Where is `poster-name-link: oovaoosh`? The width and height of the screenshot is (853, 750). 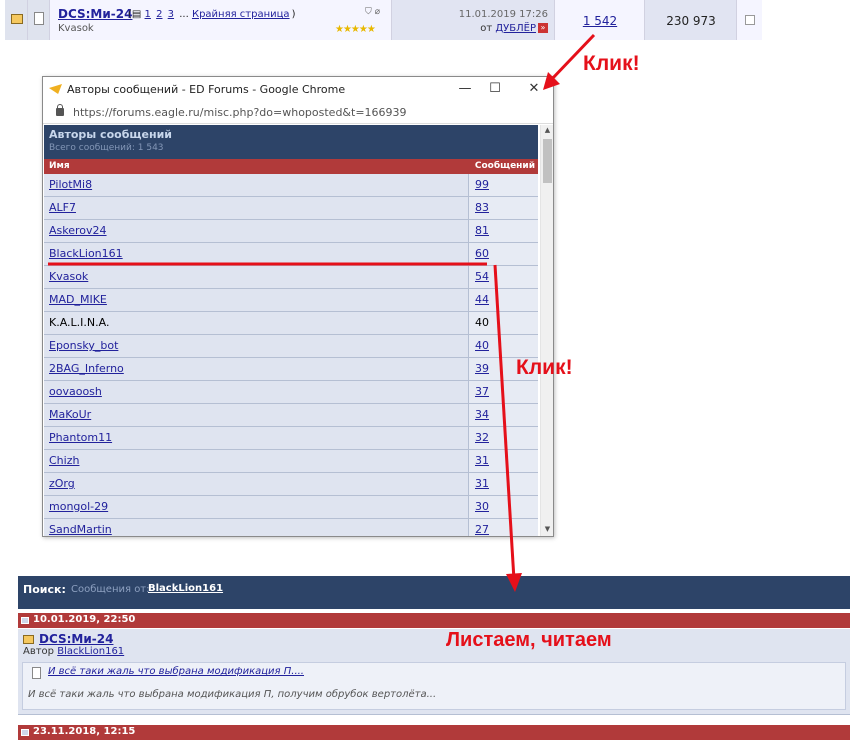
poster-name-link: oovaoosh is located at coordinates (75, 391).